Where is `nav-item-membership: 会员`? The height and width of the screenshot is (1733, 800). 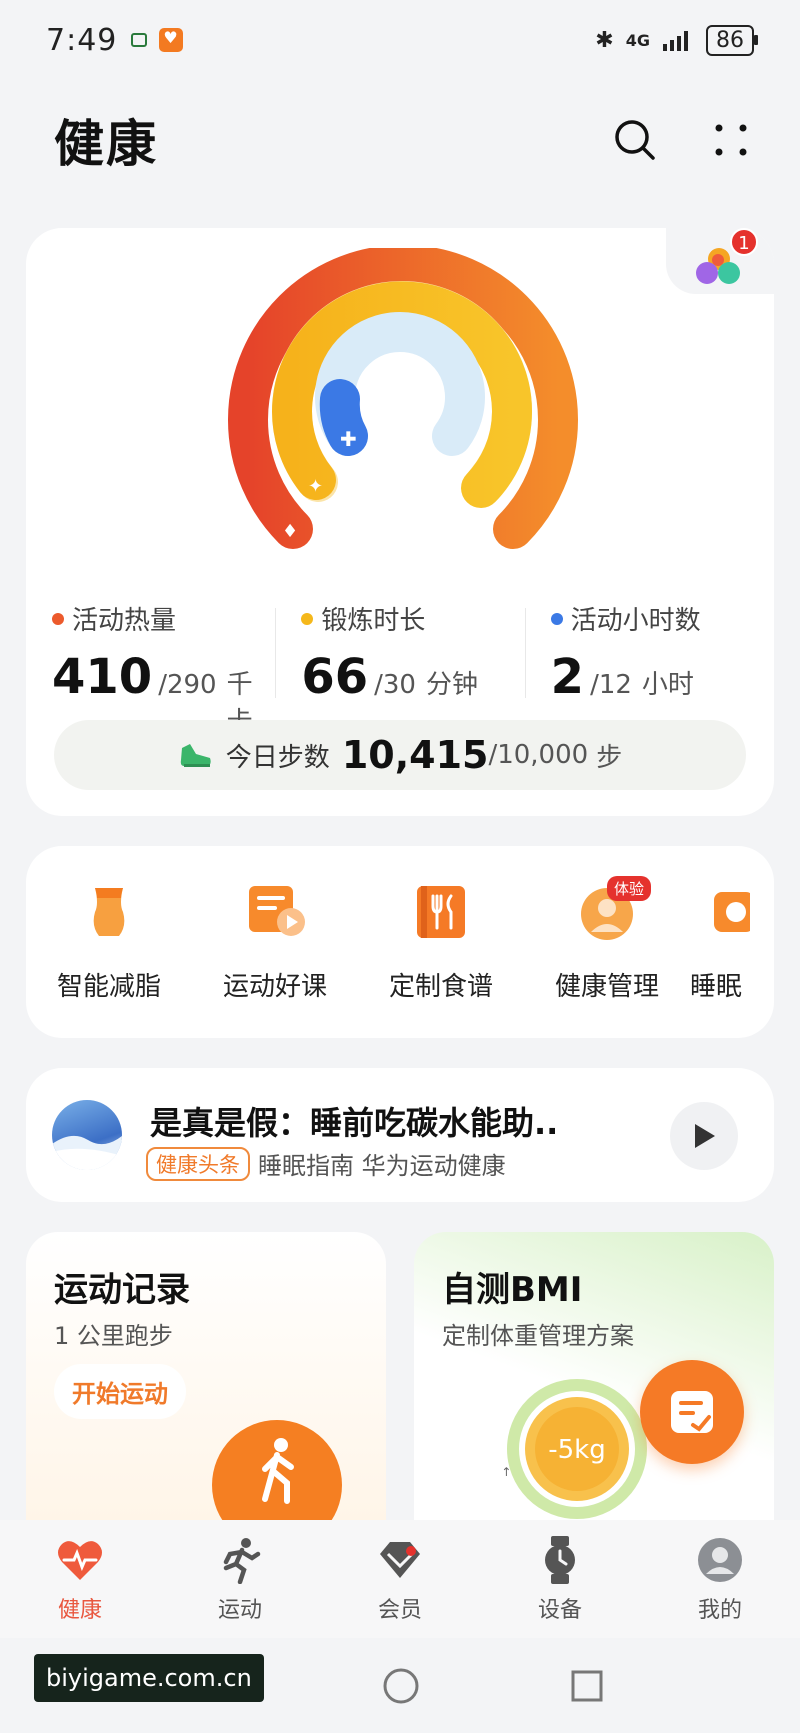
nav-item-membership: 会员 is located at coordinates (400, 1579).